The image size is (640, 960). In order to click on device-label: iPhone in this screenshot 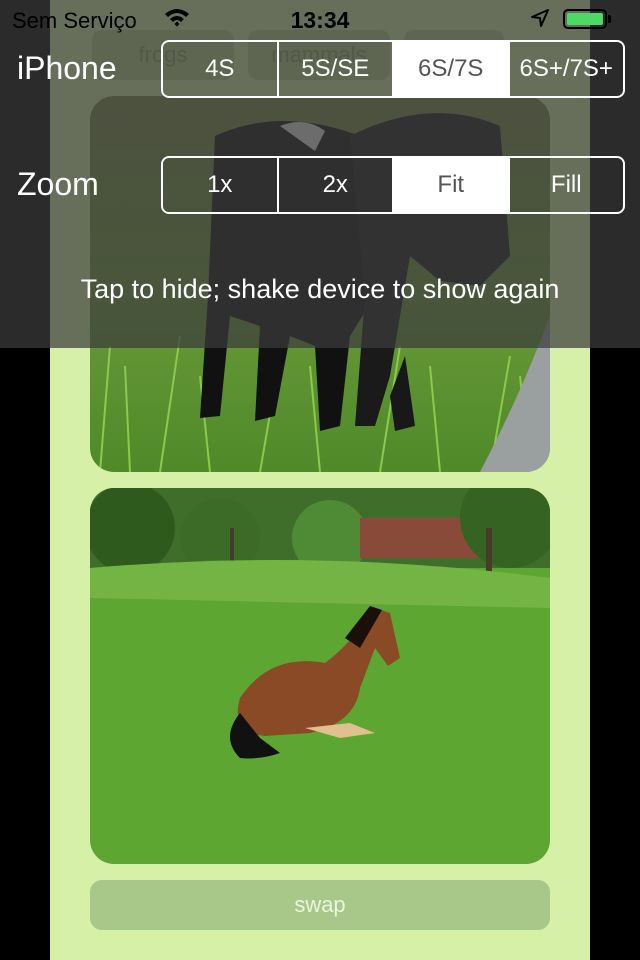, I will do `click(67, 68)`.